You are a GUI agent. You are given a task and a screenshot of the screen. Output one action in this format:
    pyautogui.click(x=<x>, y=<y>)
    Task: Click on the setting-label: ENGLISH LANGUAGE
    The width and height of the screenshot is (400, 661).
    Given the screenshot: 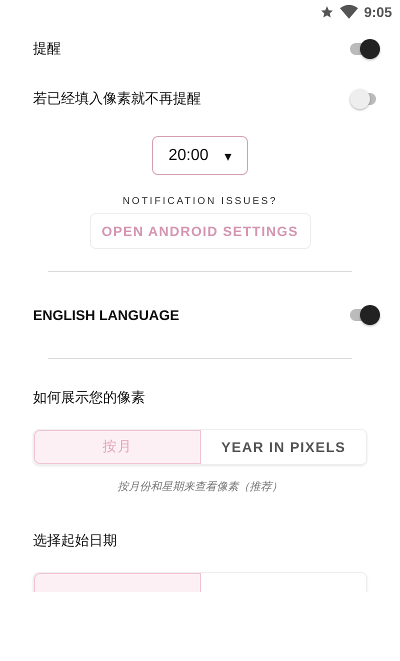 What is the action you would take?
    pyautogui.click(x=106, y=315)
    